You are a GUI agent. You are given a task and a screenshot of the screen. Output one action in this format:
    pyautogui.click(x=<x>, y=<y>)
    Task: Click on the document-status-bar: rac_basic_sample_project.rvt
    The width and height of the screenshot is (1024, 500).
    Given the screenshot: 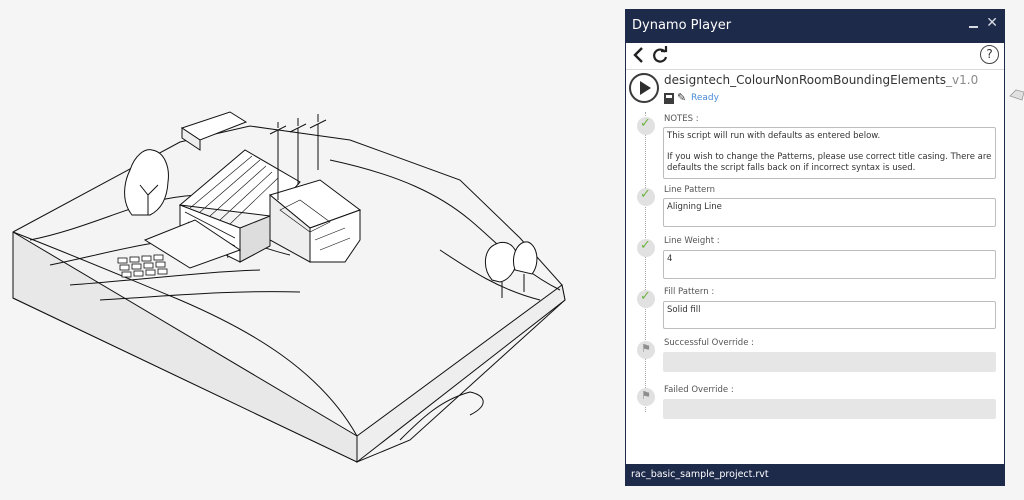 What is the action you would take?
    pyautogui.click(x=815, y=474)
    